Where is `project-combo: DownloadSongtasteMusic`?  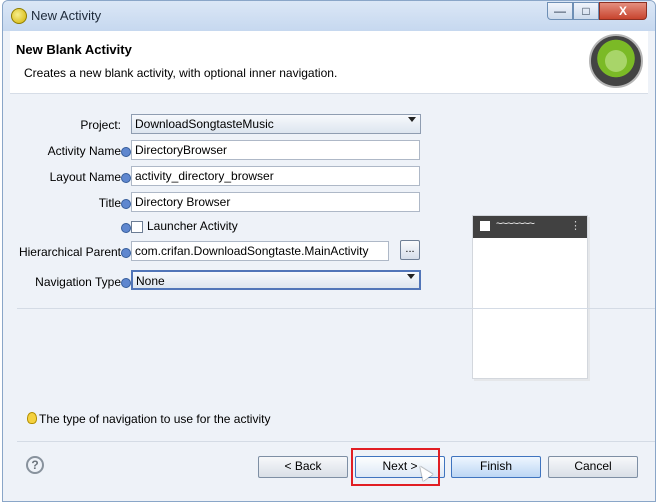 project-combo: DownloadSongtasteMusic is located at coordinates (276, 124).